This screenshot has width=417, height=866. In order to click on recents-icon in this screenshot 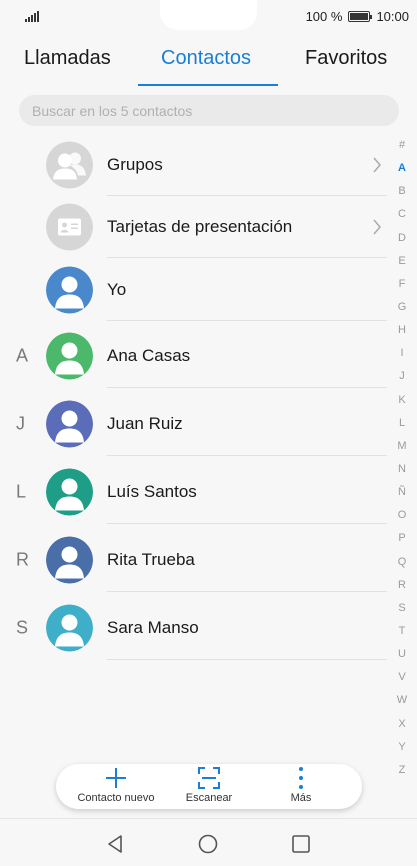, I will do `click(301, 844)`.